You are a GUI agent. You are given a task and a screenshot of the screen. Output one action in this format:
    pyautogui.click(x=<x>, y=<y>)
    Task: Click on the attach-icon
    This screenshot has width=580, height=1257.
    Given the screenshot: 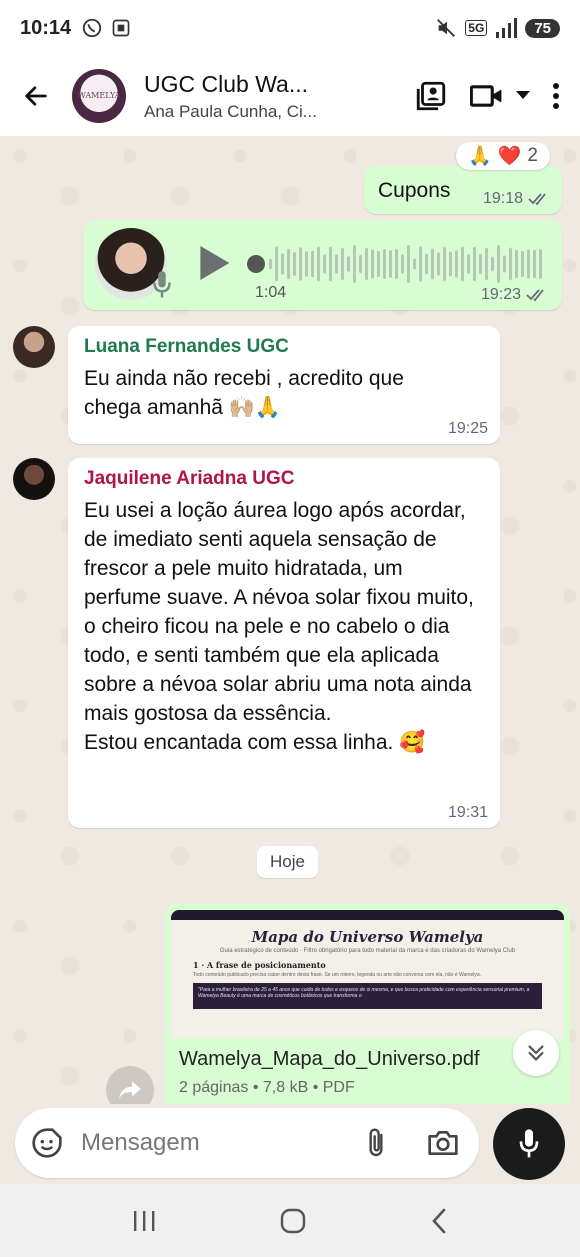 What is the action you would take?
    pyautogui.click(x=376, y=1143)
    